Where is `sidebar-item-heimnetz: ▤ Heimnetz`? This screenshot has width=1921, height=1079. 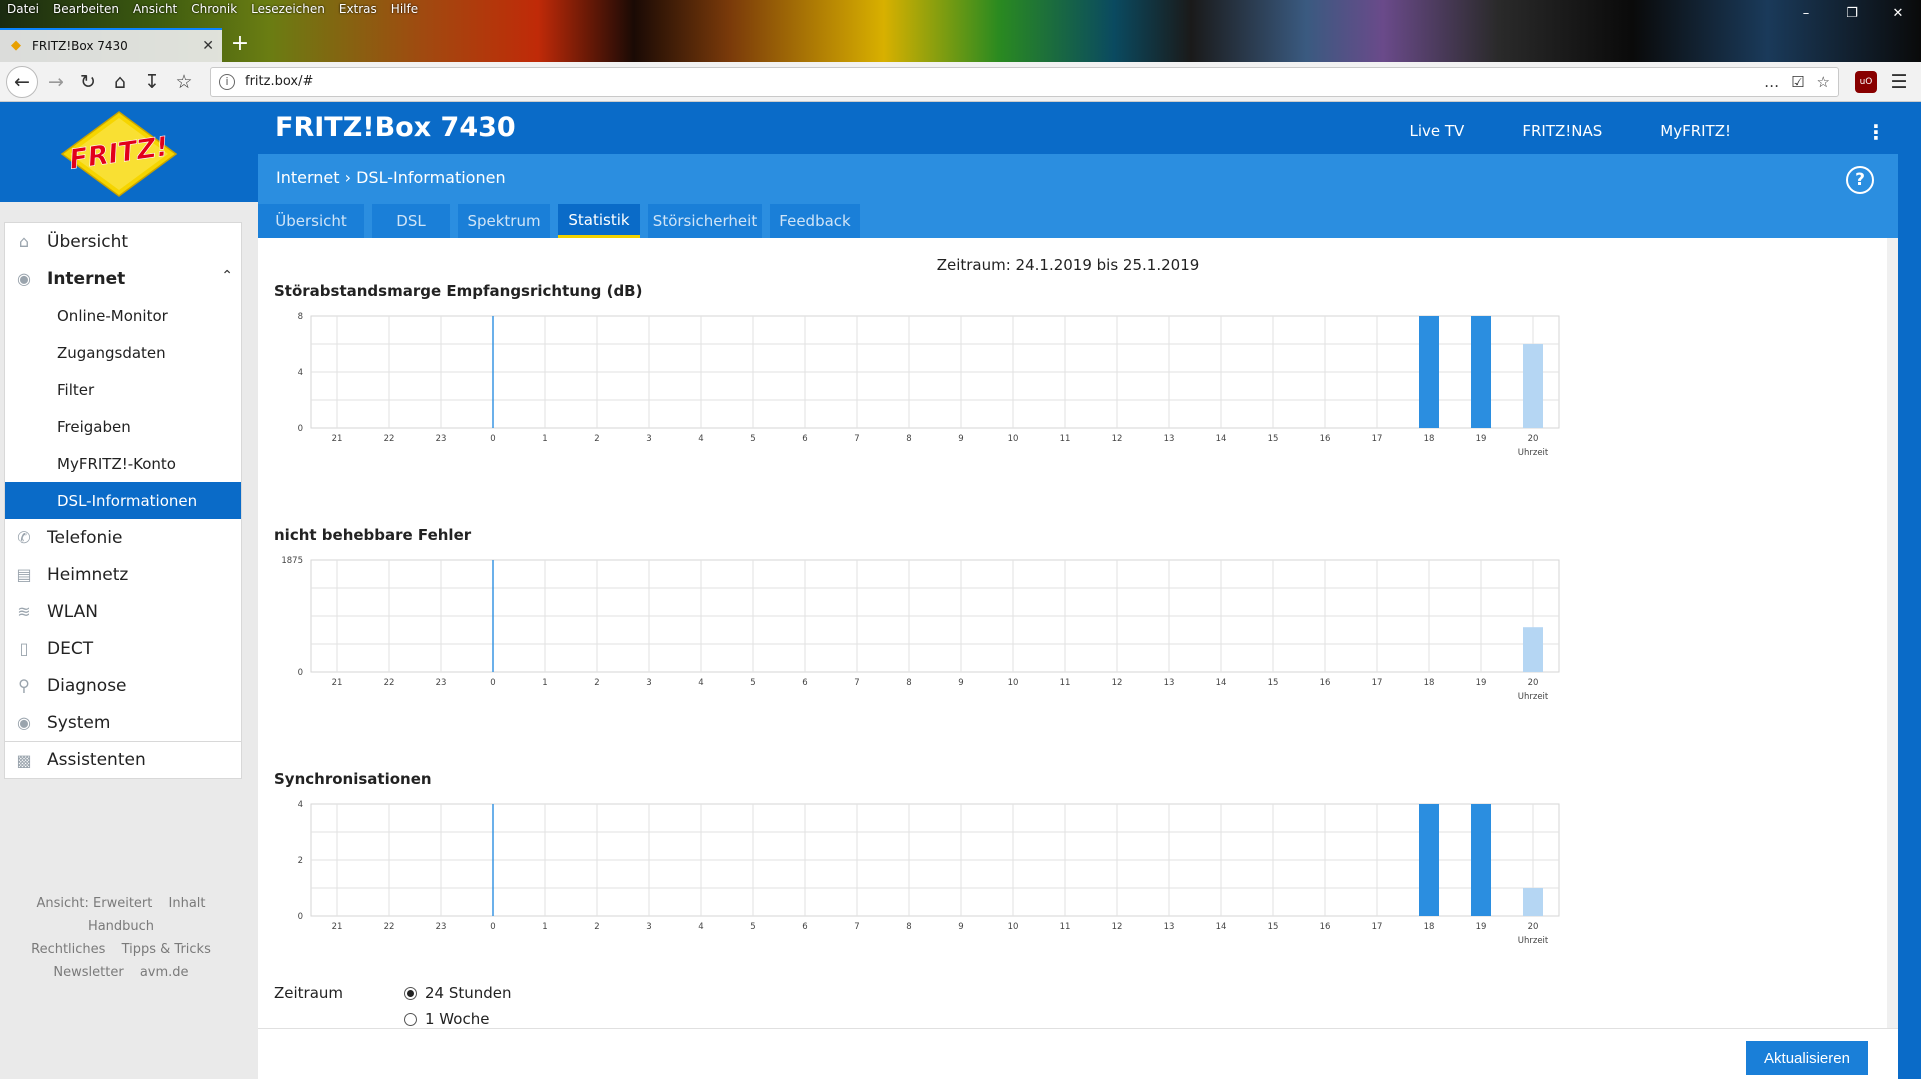
sidebar-item-heimnetz: ▤ Heimnetz is located at coordinates (123, 574).